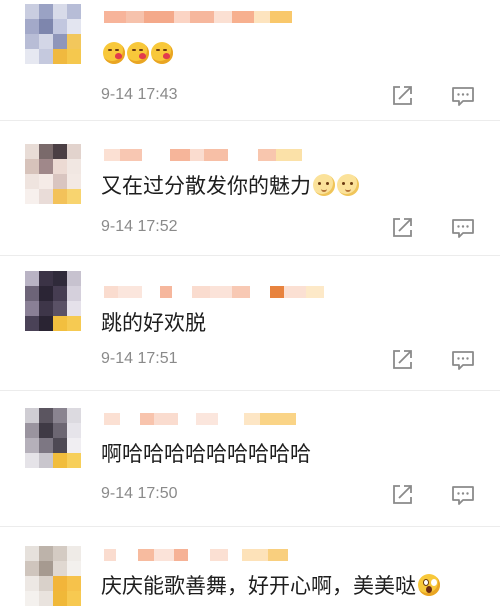 The width and height of the screenshot is (500, 611). I want to click on comment-text: 庆庆能歌善舞，好开心啊，美美哒, so click(270, 586).